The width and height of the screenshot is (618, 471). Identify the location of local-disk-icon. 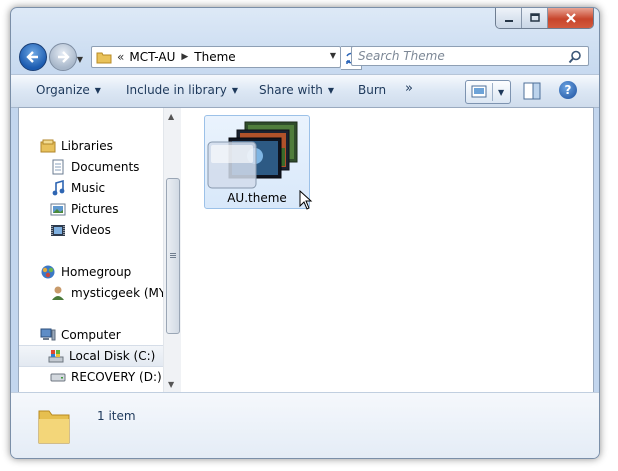
(56, 356).